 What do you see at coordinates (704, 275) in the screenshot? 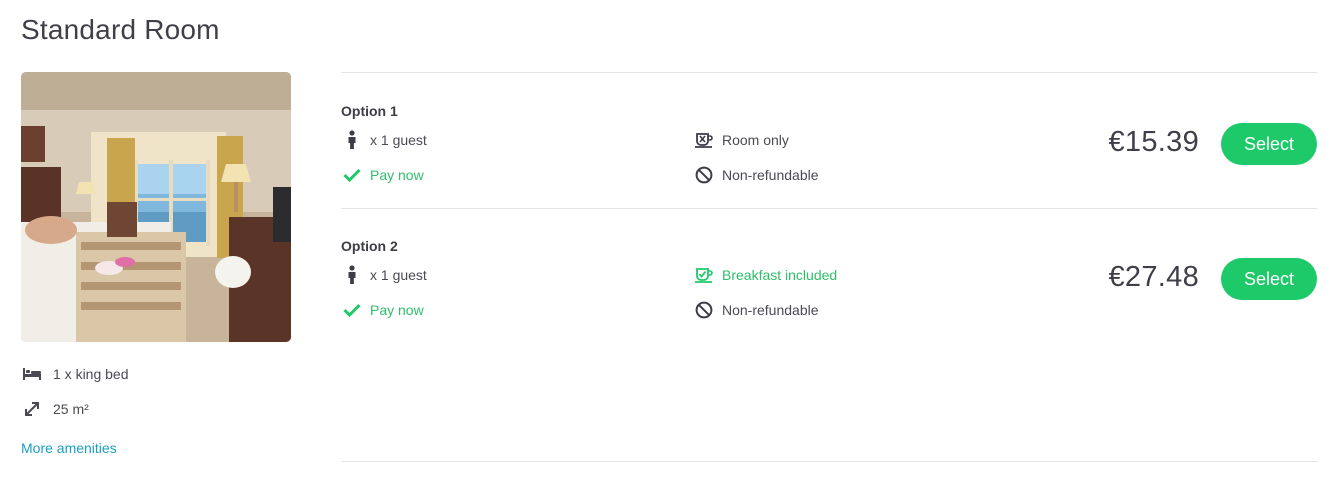
I see `breakfast-icon` at bounding box center [704, 275].